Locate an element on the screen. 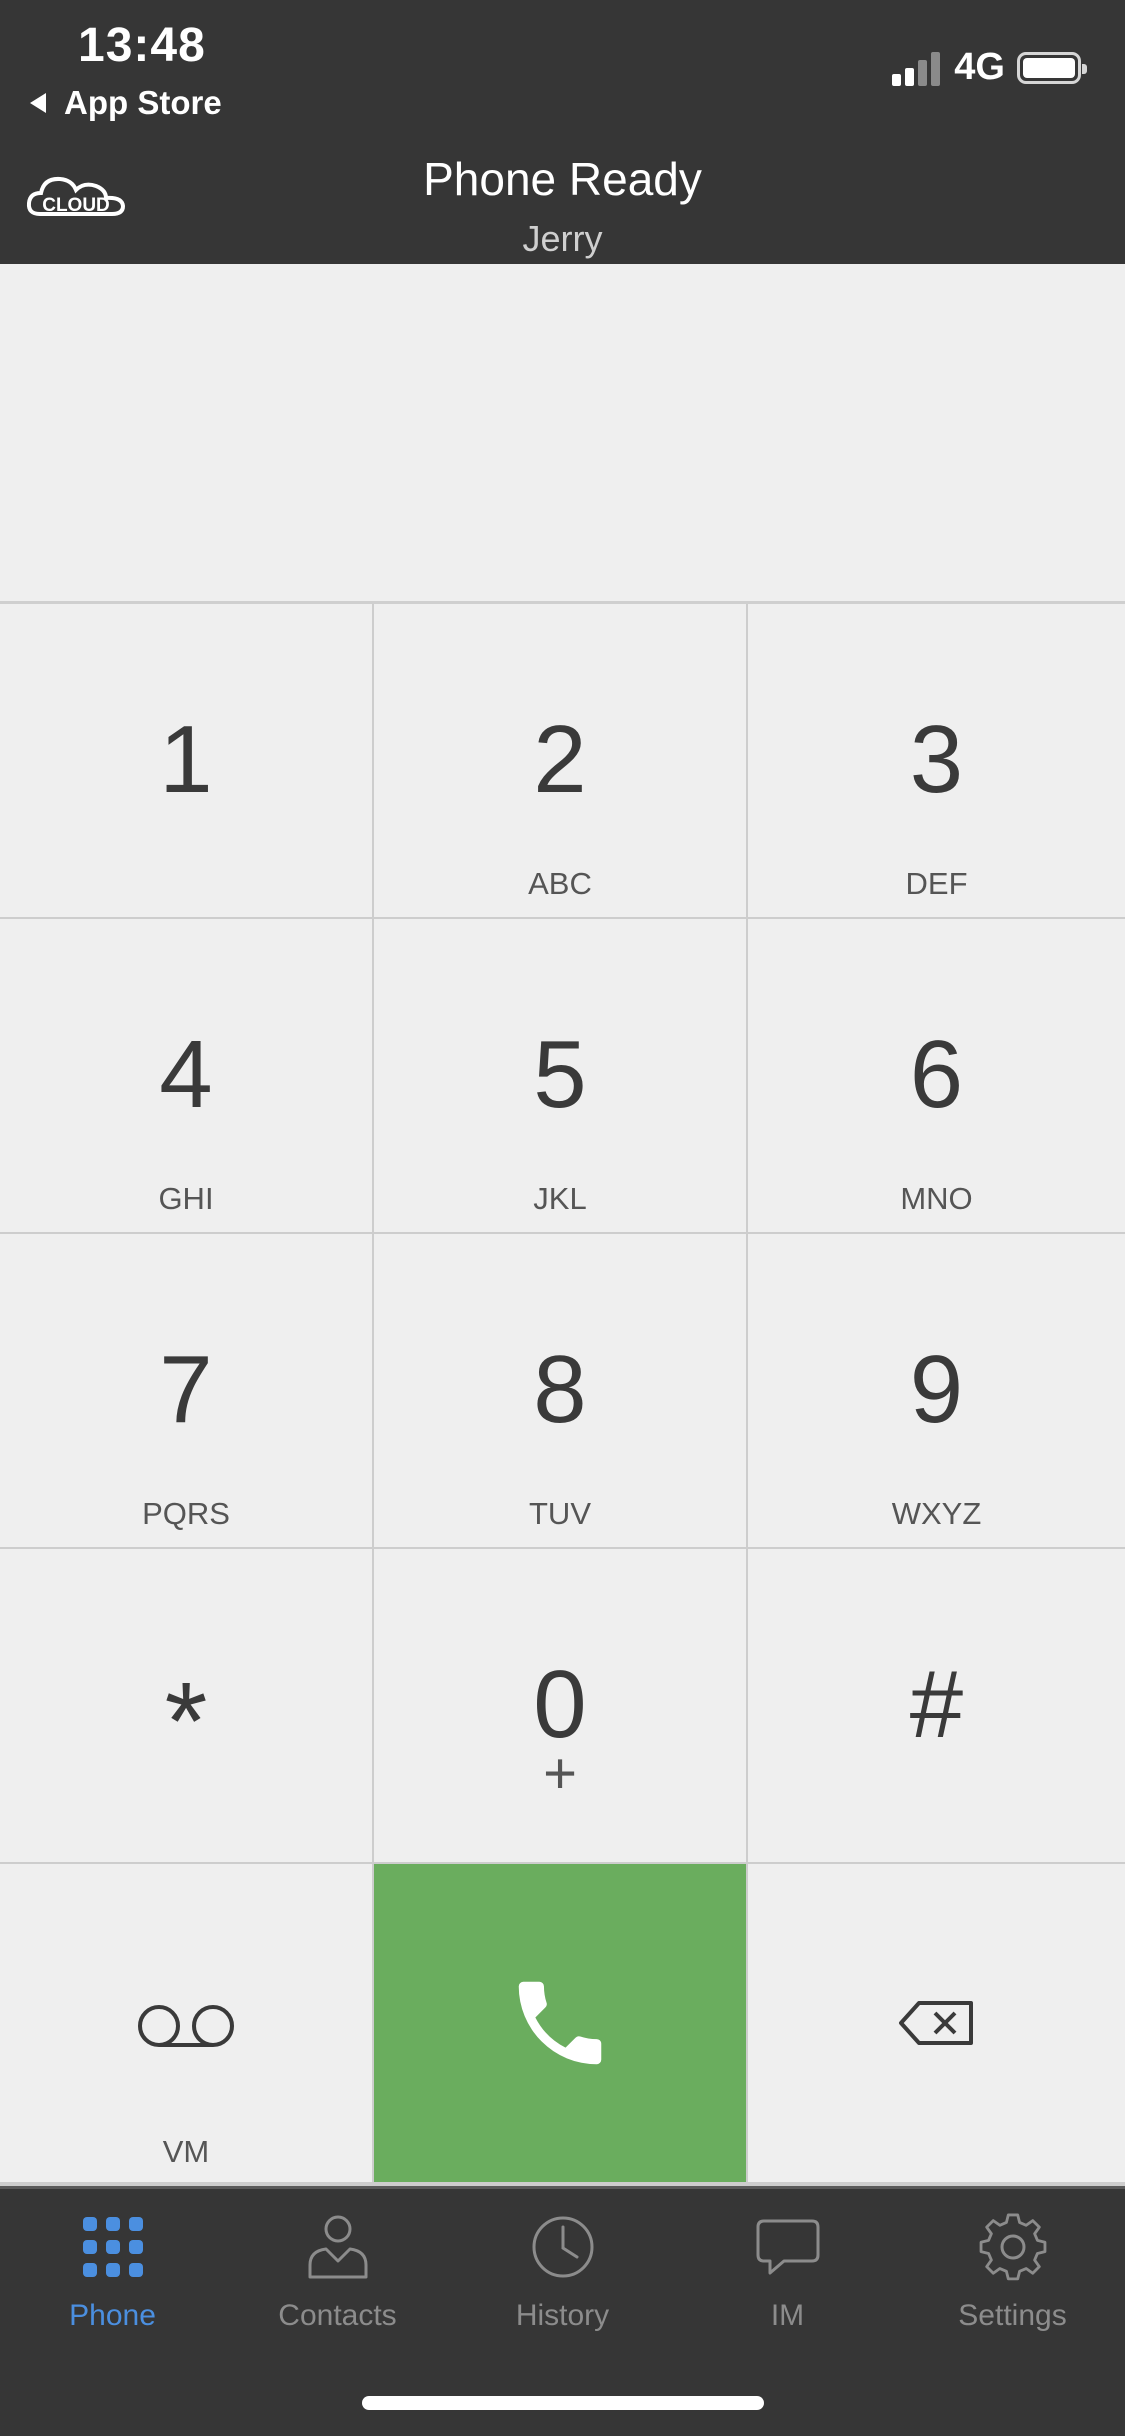  key-7: 7 PQRS is located at coordinates (186, 1390).